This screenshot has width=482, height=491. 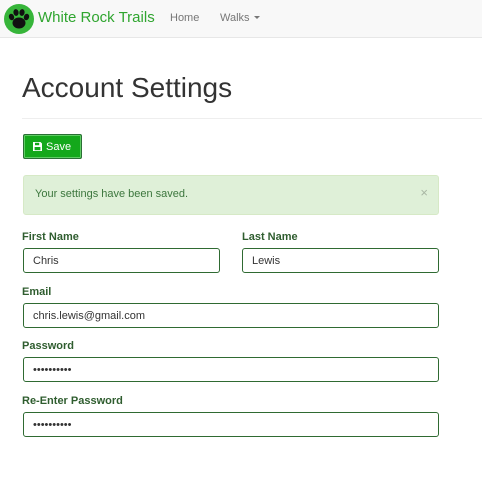 What do you see at coordinates (424, 192) in the screenshot?
I see `close-icon: ×` at bounding box center [424, 192].